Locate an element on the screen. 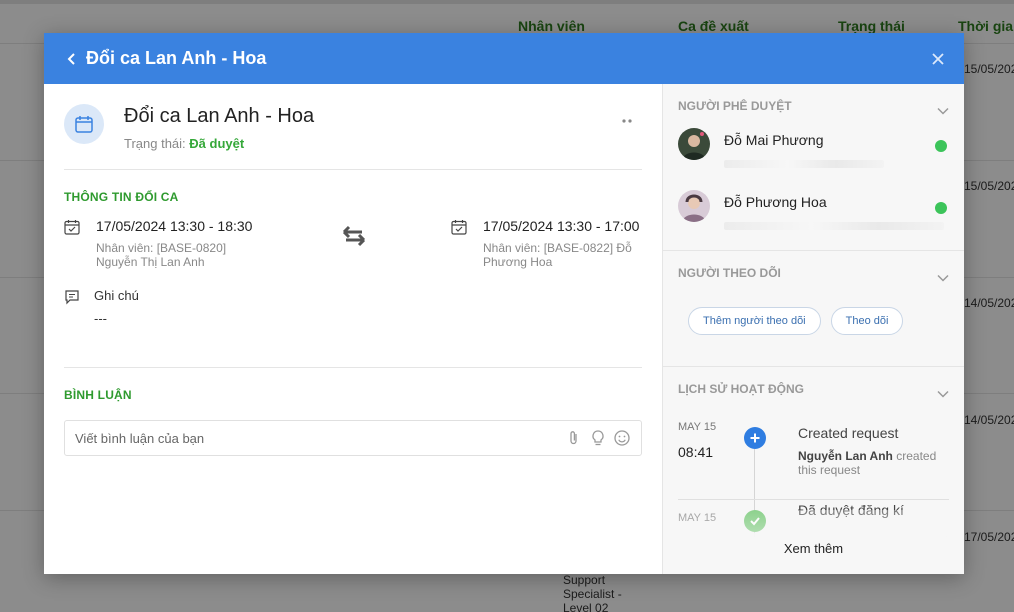  approver-item: Đỗ Mai Phương is located at coordinates (813, 159).